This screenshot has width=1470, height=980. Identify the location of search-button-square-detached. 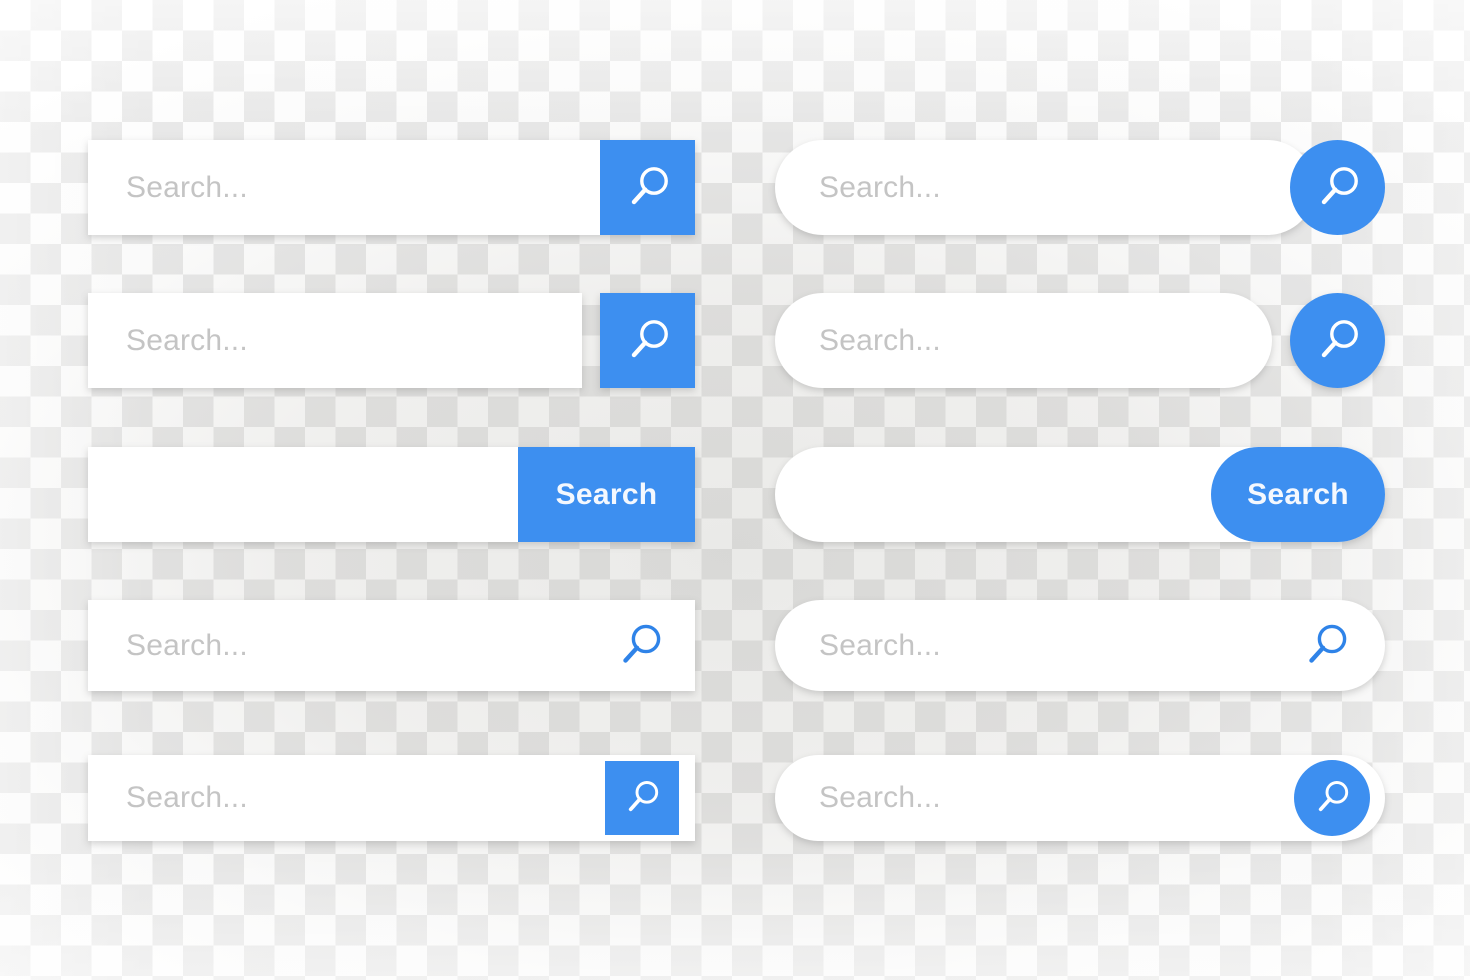
(647, 340).